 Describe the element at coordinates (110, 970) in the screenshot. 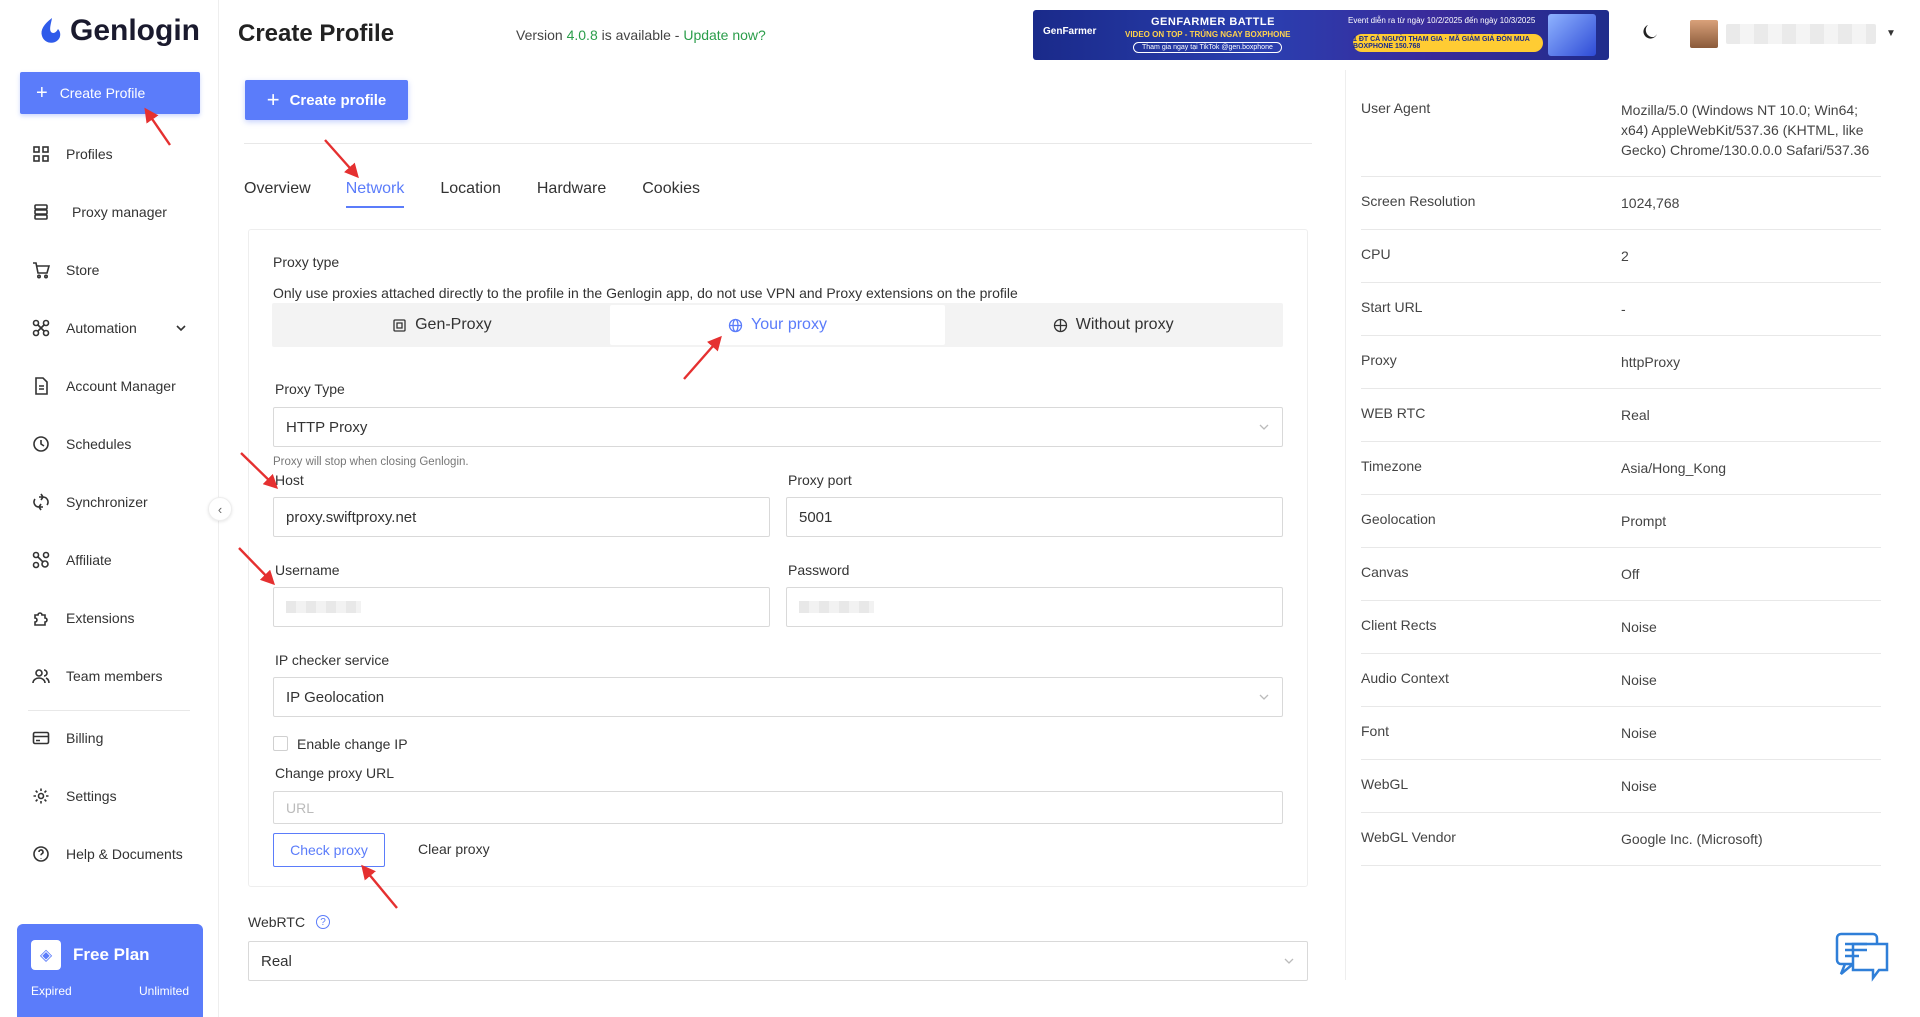

I see `plan-card: ◈ Free Plan Expired Unlimited` at that location.